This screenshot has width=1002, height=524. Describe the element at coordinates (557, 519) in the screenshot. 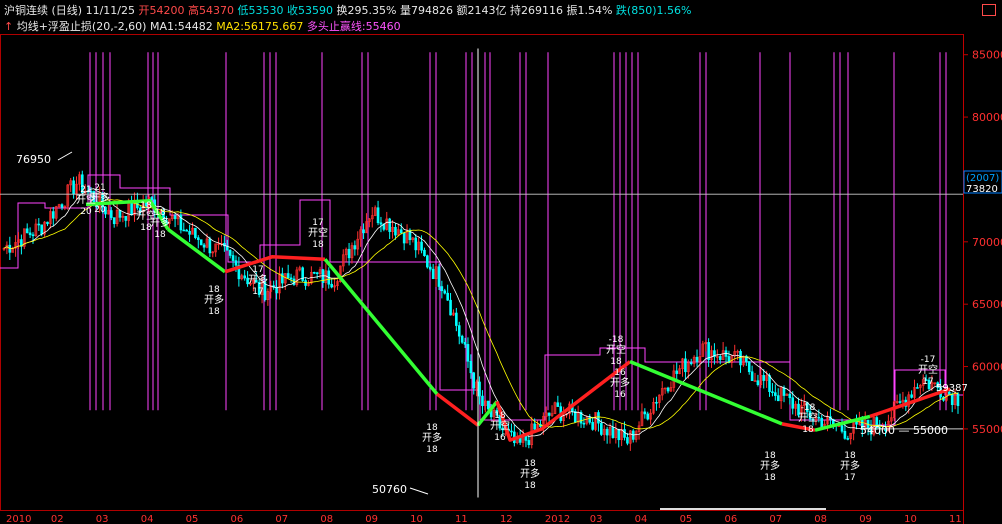

I see `x-tick-label: 2012` at that location.